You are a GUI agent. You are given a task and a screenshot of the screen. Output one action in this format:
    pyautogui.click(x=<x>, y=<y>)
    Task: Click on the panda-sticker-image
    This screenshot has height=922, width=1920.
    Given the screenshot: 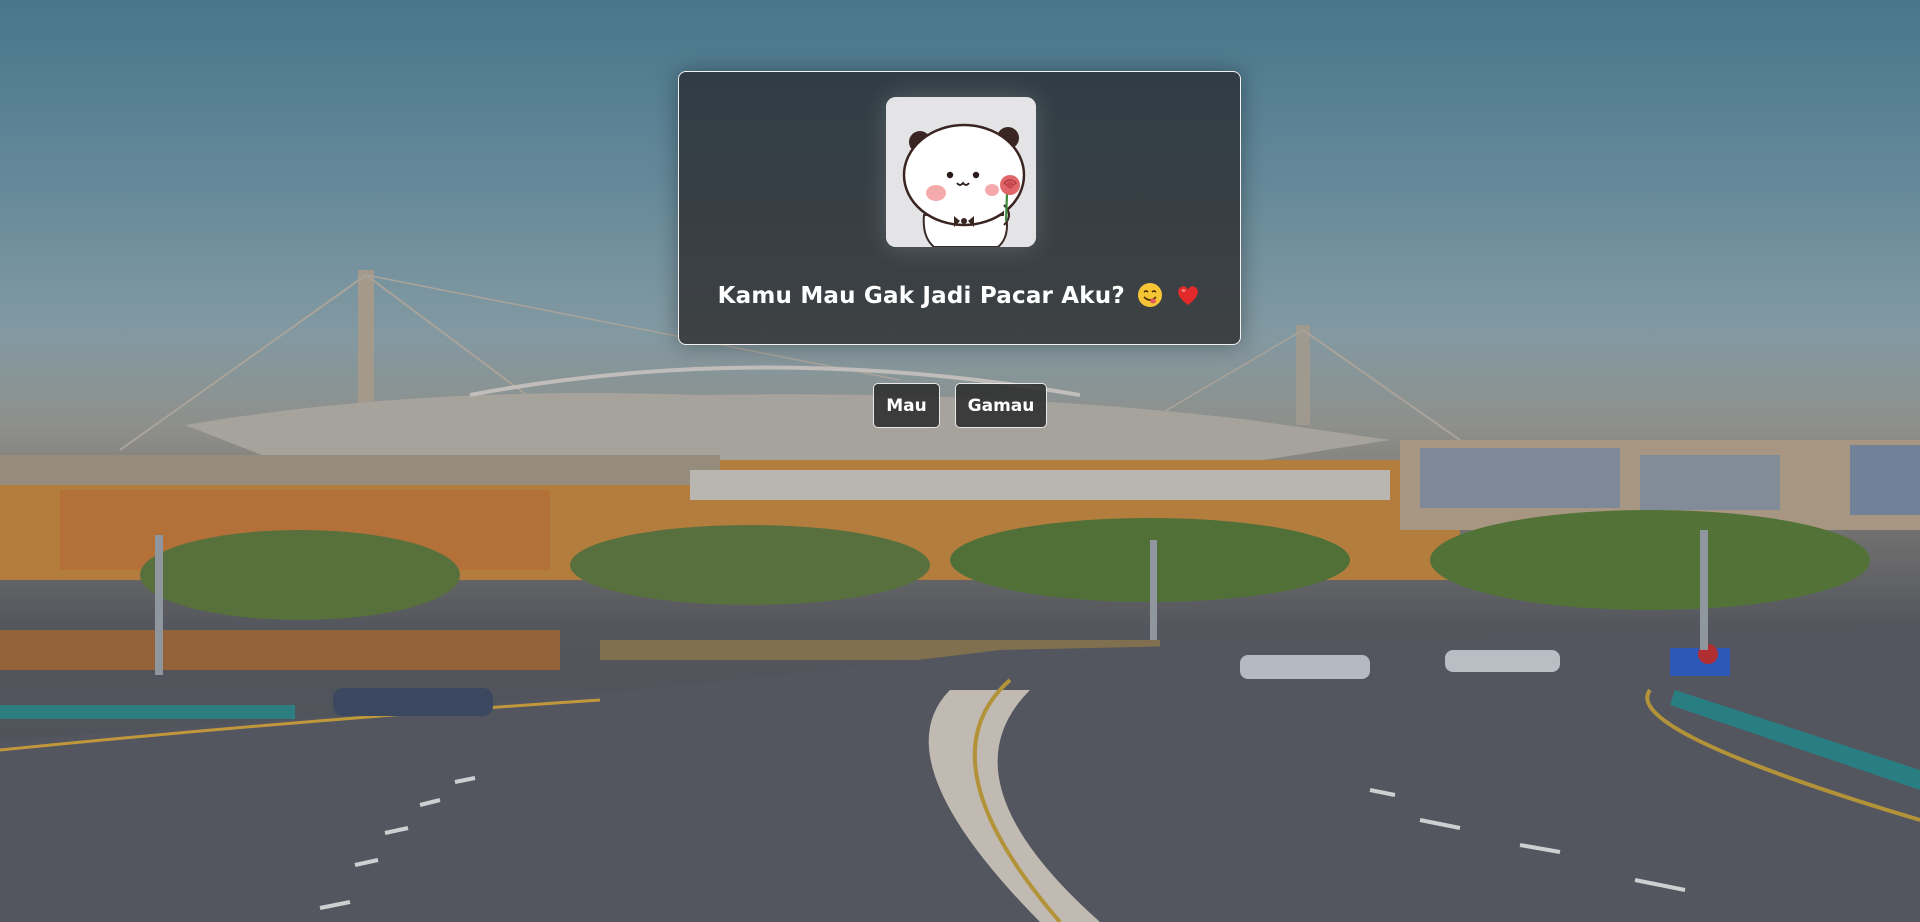 What is the action you would take?
    pyautogui.click(x=961, y=172)
    